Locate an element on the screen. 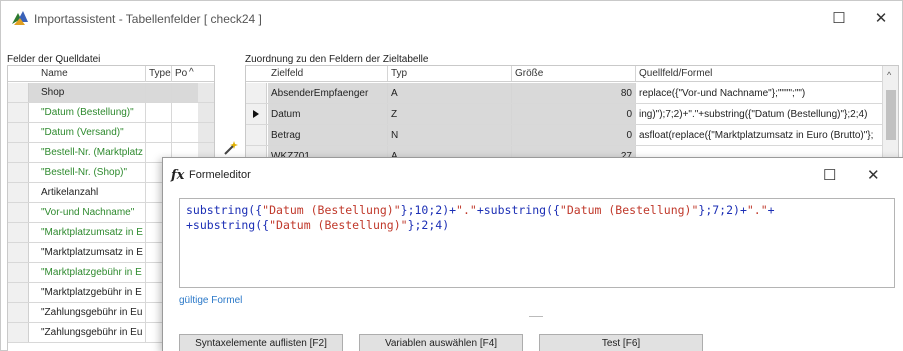 This screenshot has width=903, height=351. test-button: Test [F6] is located at coordinates (621, 342).